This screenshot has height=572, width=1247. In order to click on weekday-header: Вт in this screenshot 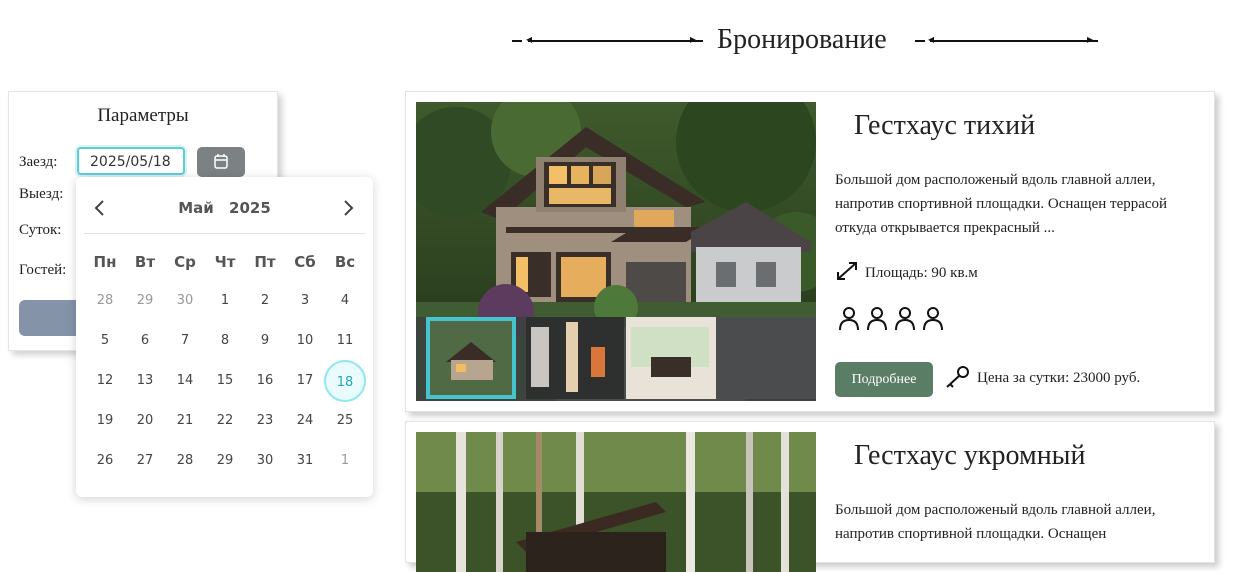, I will do `click(145, 262)`.